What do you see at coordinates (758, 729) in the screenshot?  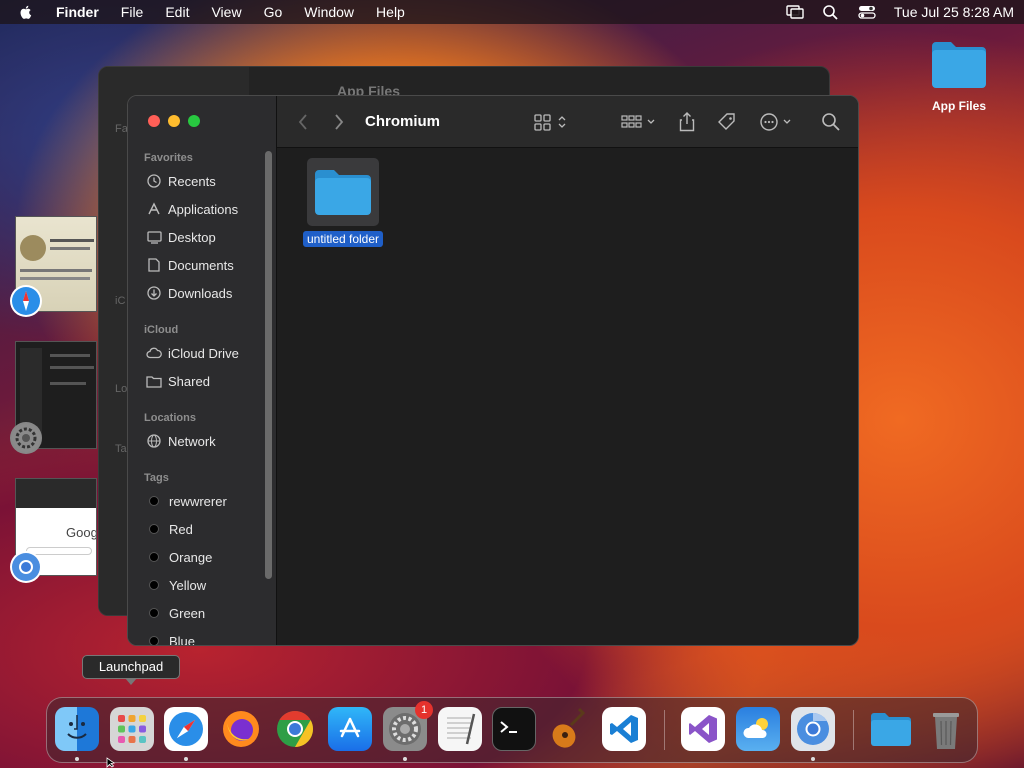 I see `dock-weather` at bounding box center [758, 729].